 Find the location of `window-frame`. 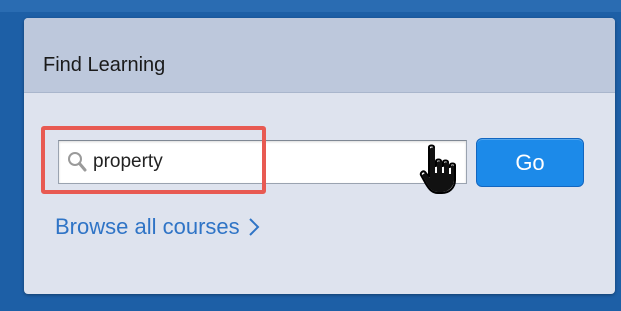

window-frame is located at coordinates (310, 6).